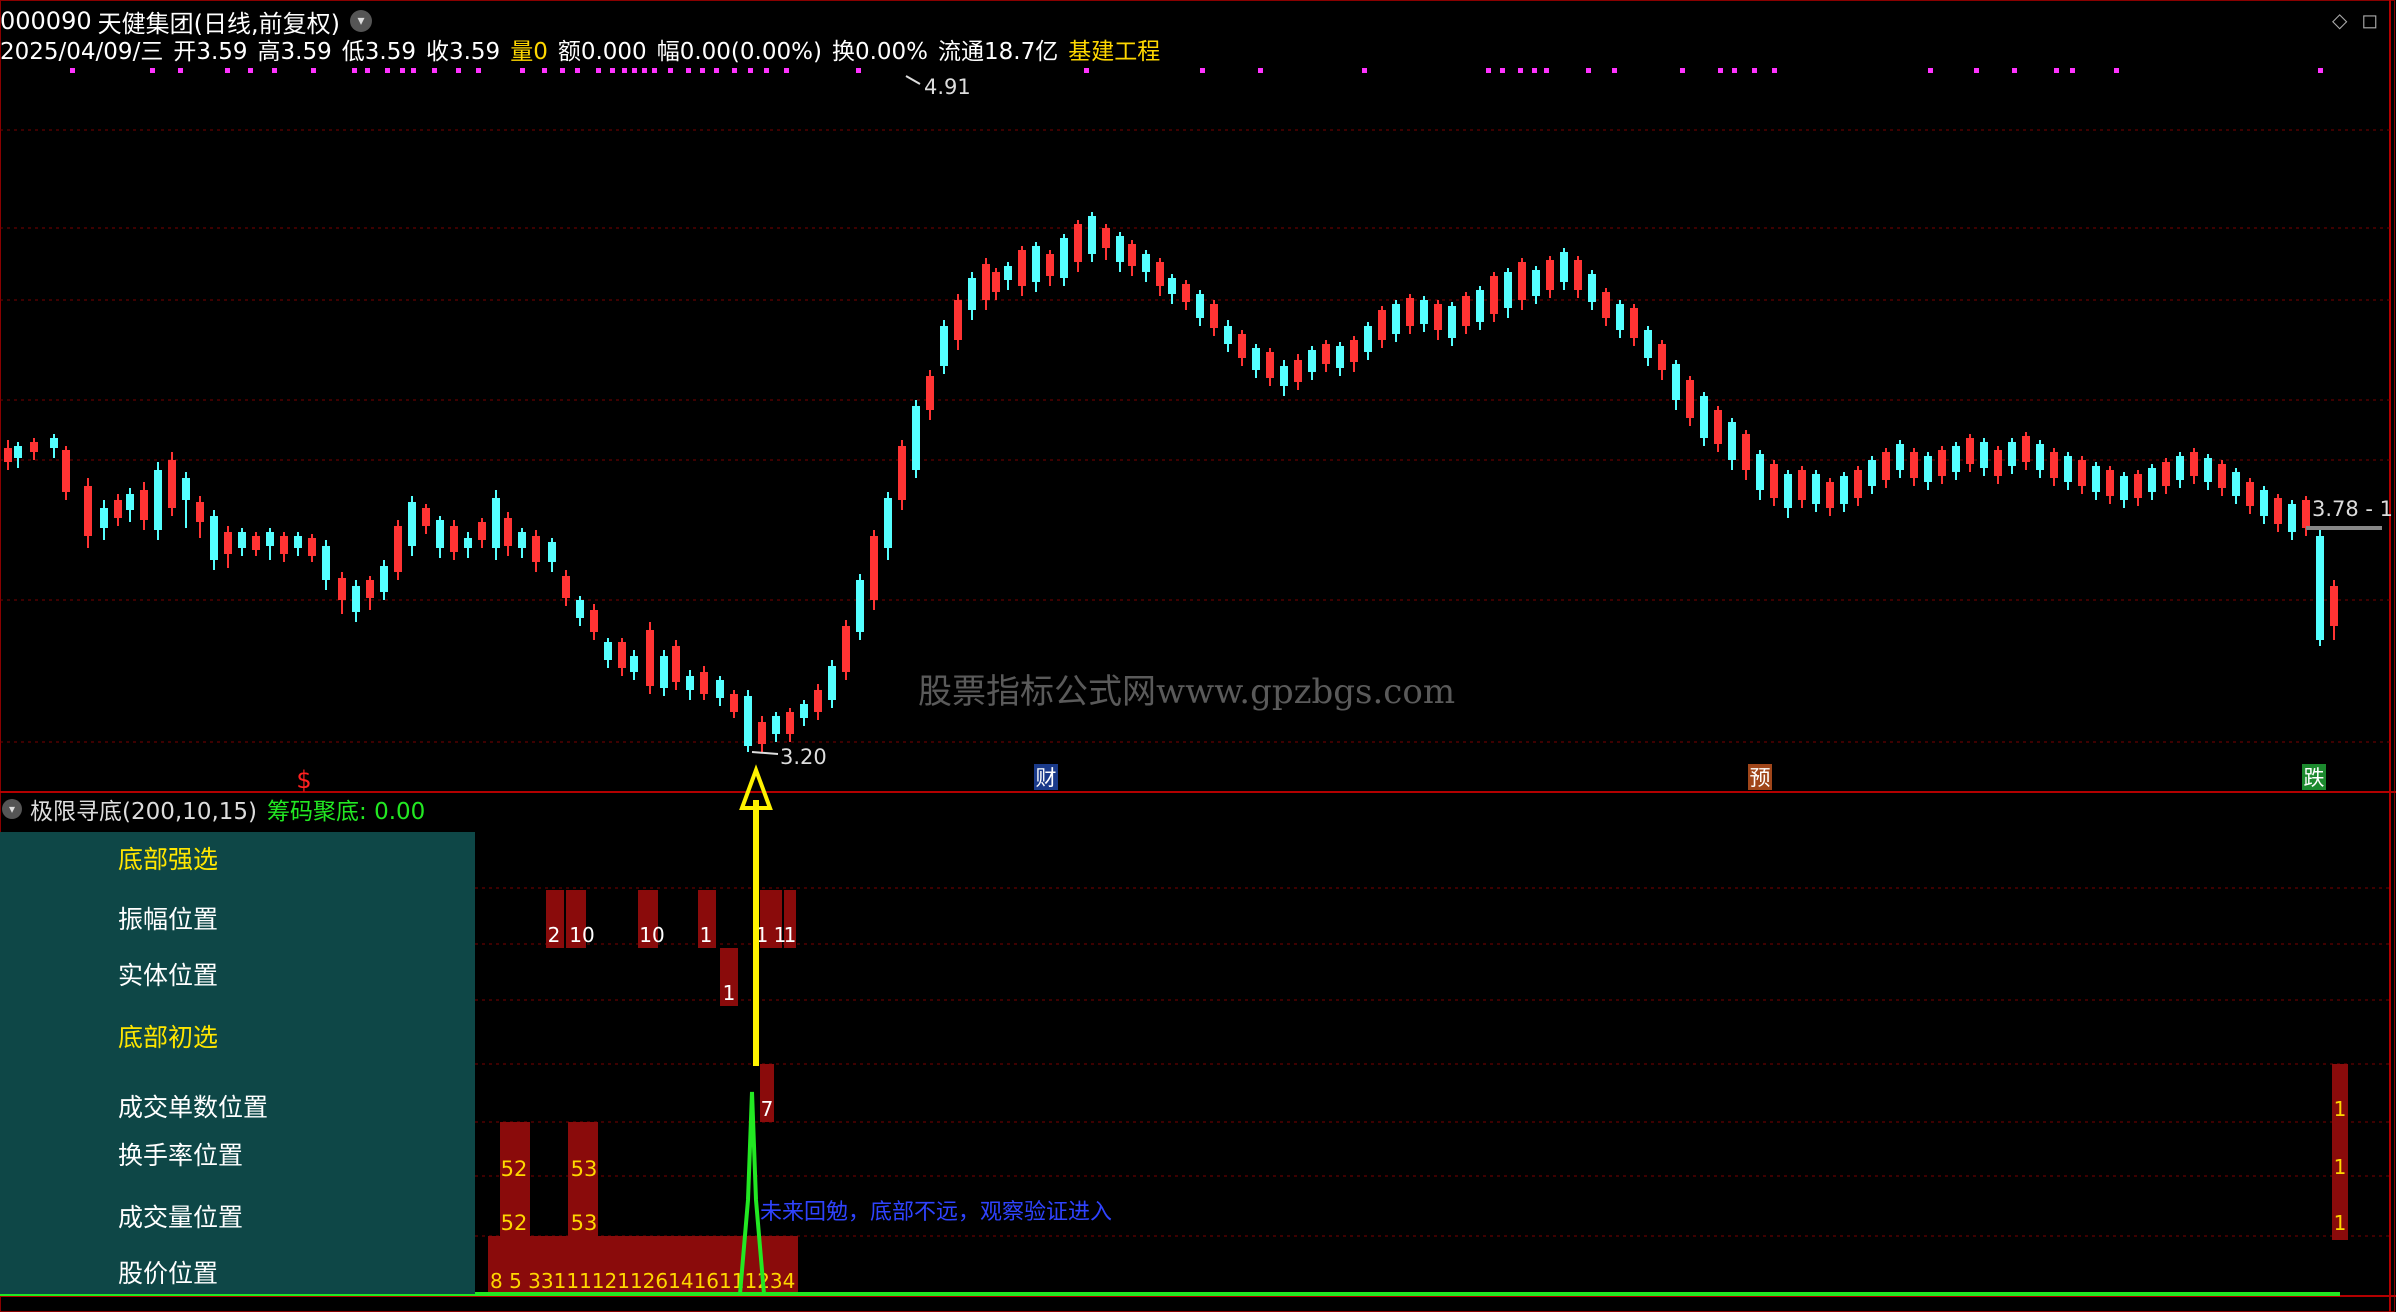 The height and width of the screenshot is (1312, 2396). What do you see at coordinates (765, 753) in the screenshot?
I see `low-marker-arrow` at bounding box center [765, 753].